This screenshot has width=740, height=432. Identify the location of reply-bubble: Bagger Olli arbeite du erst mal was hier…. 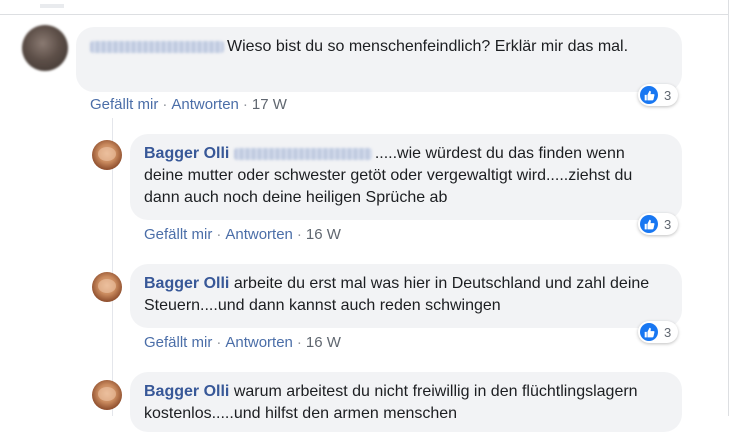
(406, 296).